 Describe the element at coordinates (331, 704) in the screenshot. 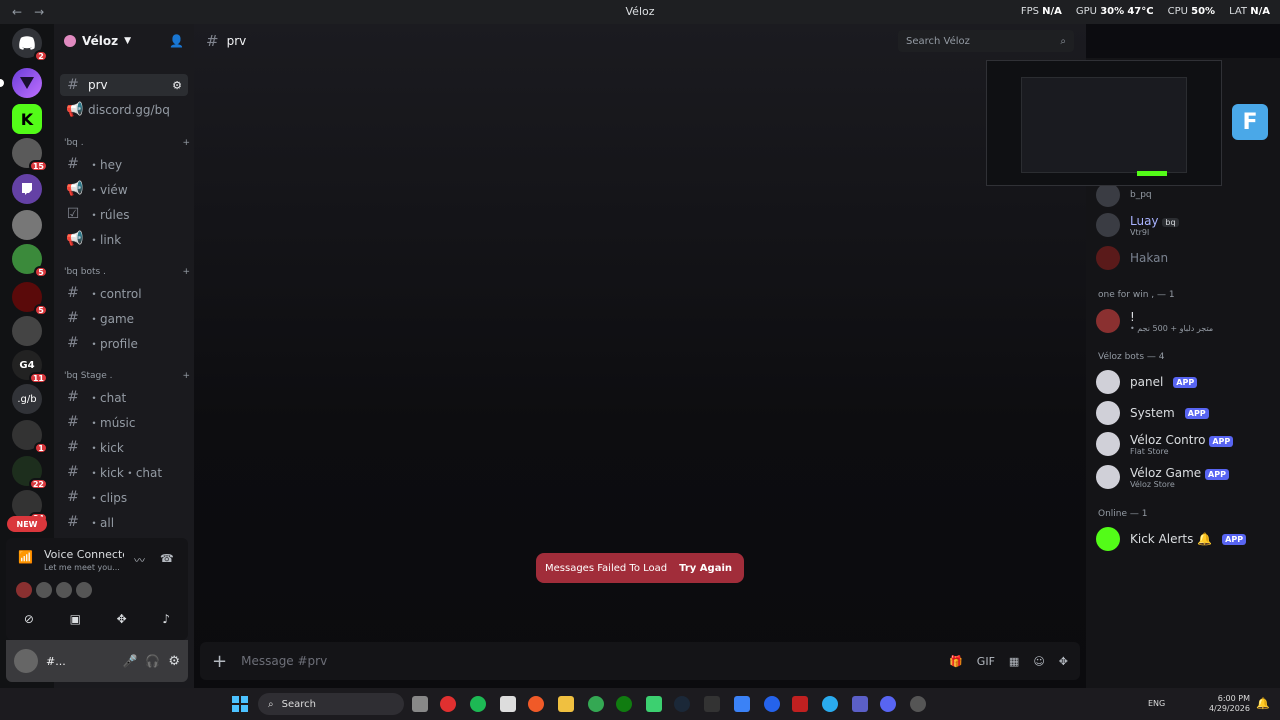

I see `taskbar-search: ⌕ Search` at that location.